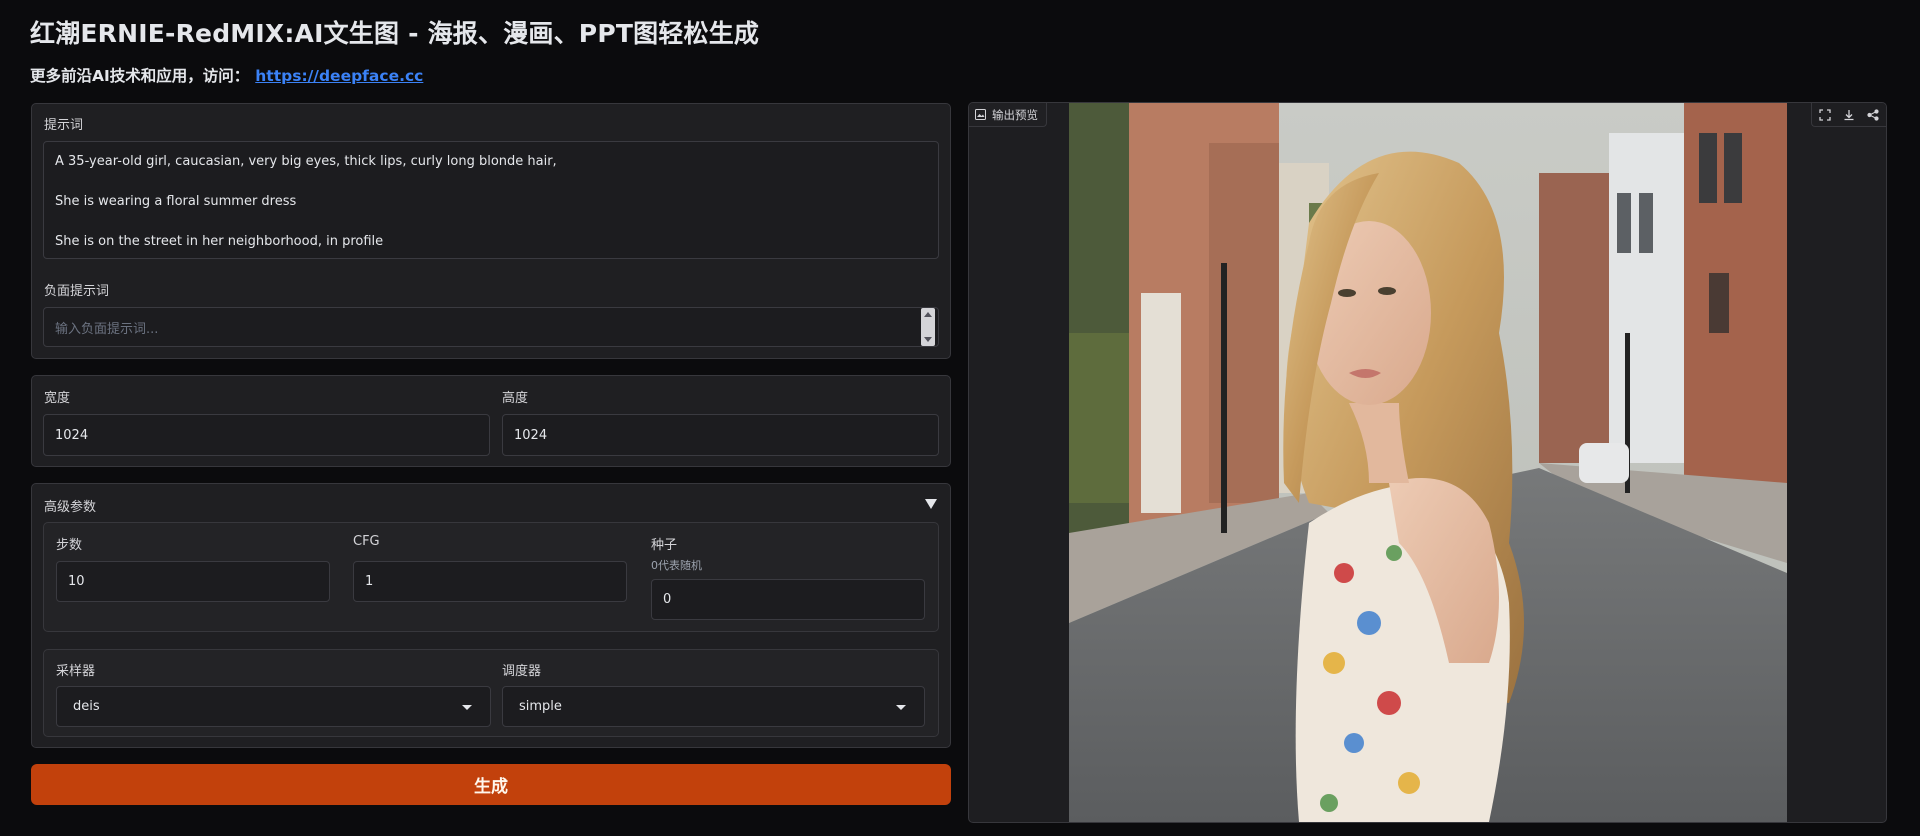 The height and width of the screenshot is (836, 1920). What do you see at coordinates (369, 581) in the screenshot?
I see `cfg-value: 1` at bounding box center [369, 581].